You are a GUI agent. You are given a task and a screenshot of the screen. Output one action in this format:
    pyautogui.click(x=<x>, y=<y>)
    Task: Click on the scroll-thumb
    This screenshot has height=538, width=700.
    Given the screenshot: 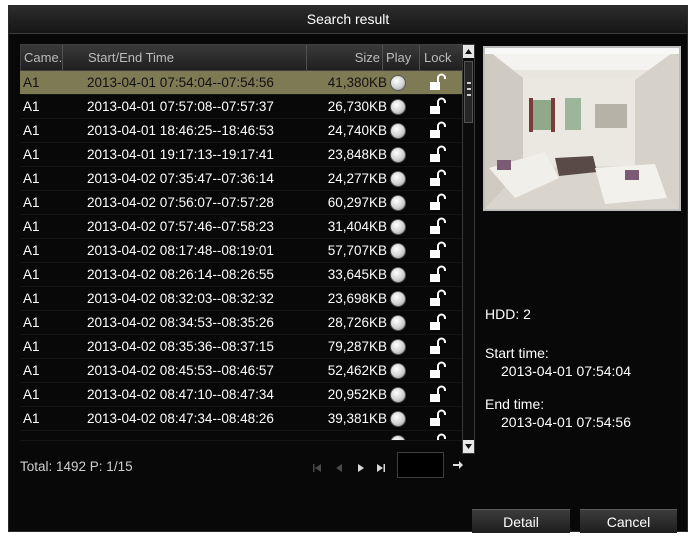 What is the action you would take?
    pyautogui.click(x=468, y=92)
    